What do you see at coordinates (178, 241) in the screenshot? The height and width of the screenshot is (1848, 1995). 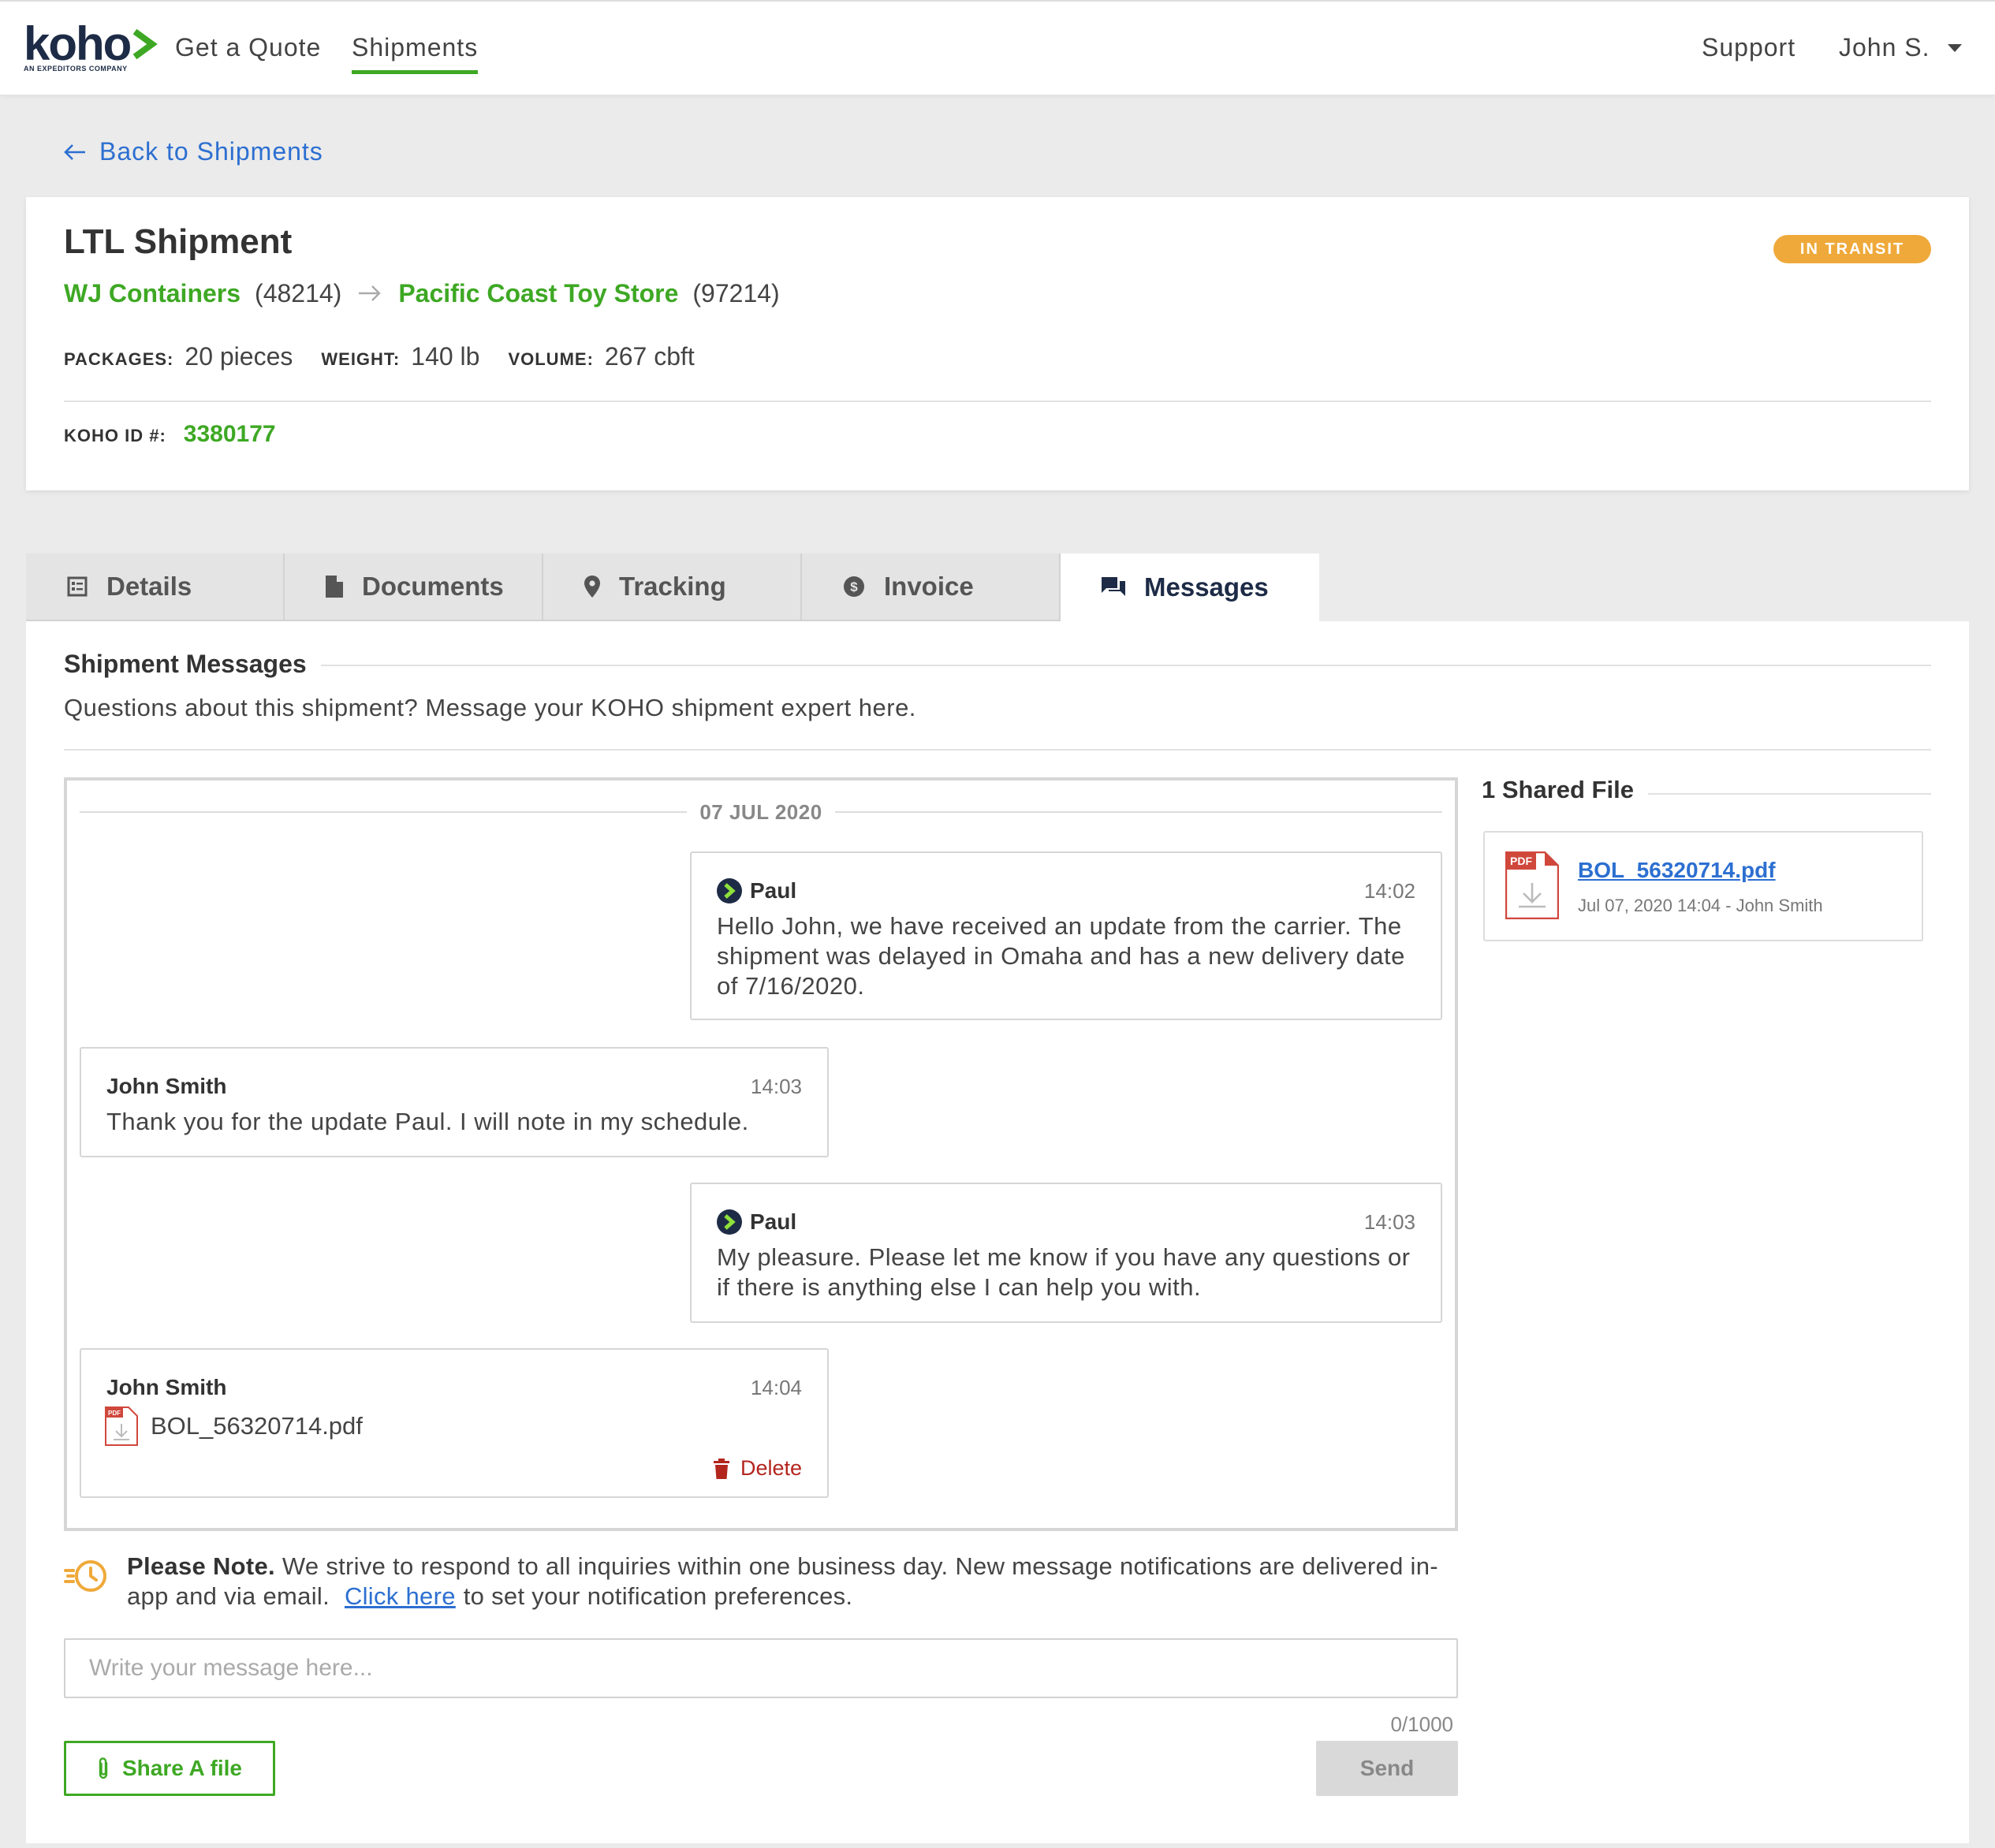 I see `shipment-title: LTL Shipment` at bounding box center [178, 241].